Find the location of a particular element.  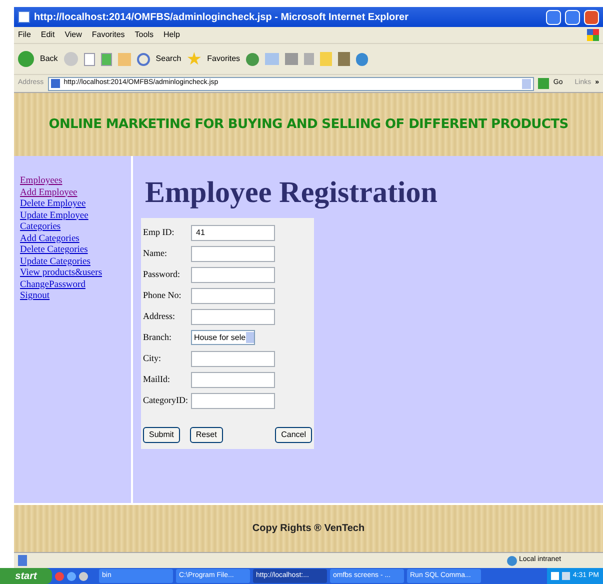

start-button: start is located at coordinates (26, 576).